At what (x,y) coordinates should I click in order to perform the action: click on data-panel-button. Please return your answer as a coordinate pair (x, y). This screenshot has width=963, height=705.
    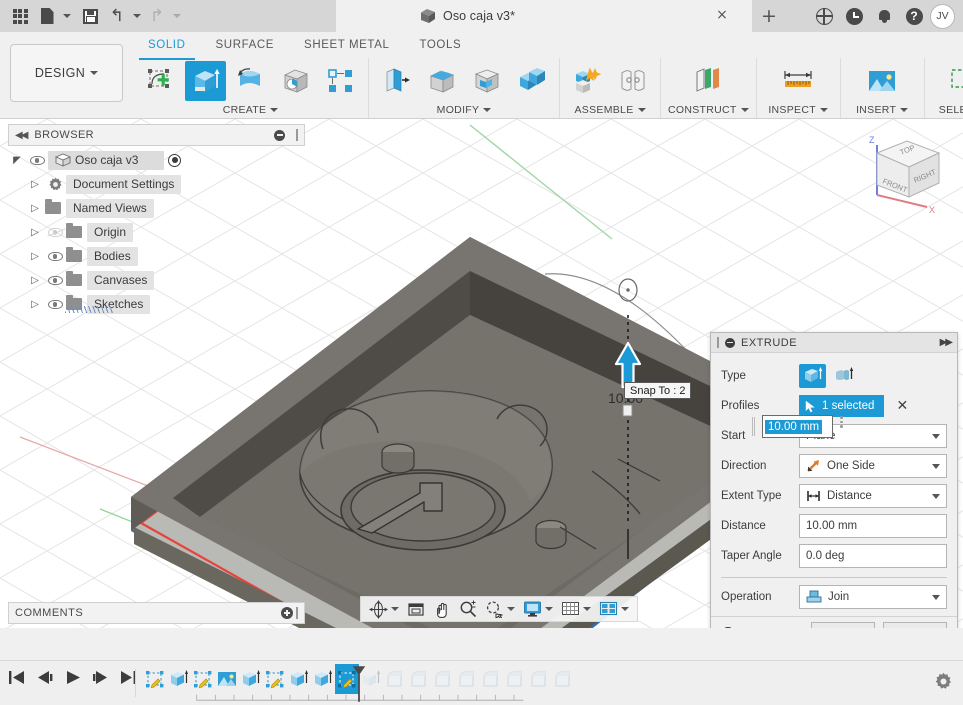
    Looking at the image, I should click on (824, 16).